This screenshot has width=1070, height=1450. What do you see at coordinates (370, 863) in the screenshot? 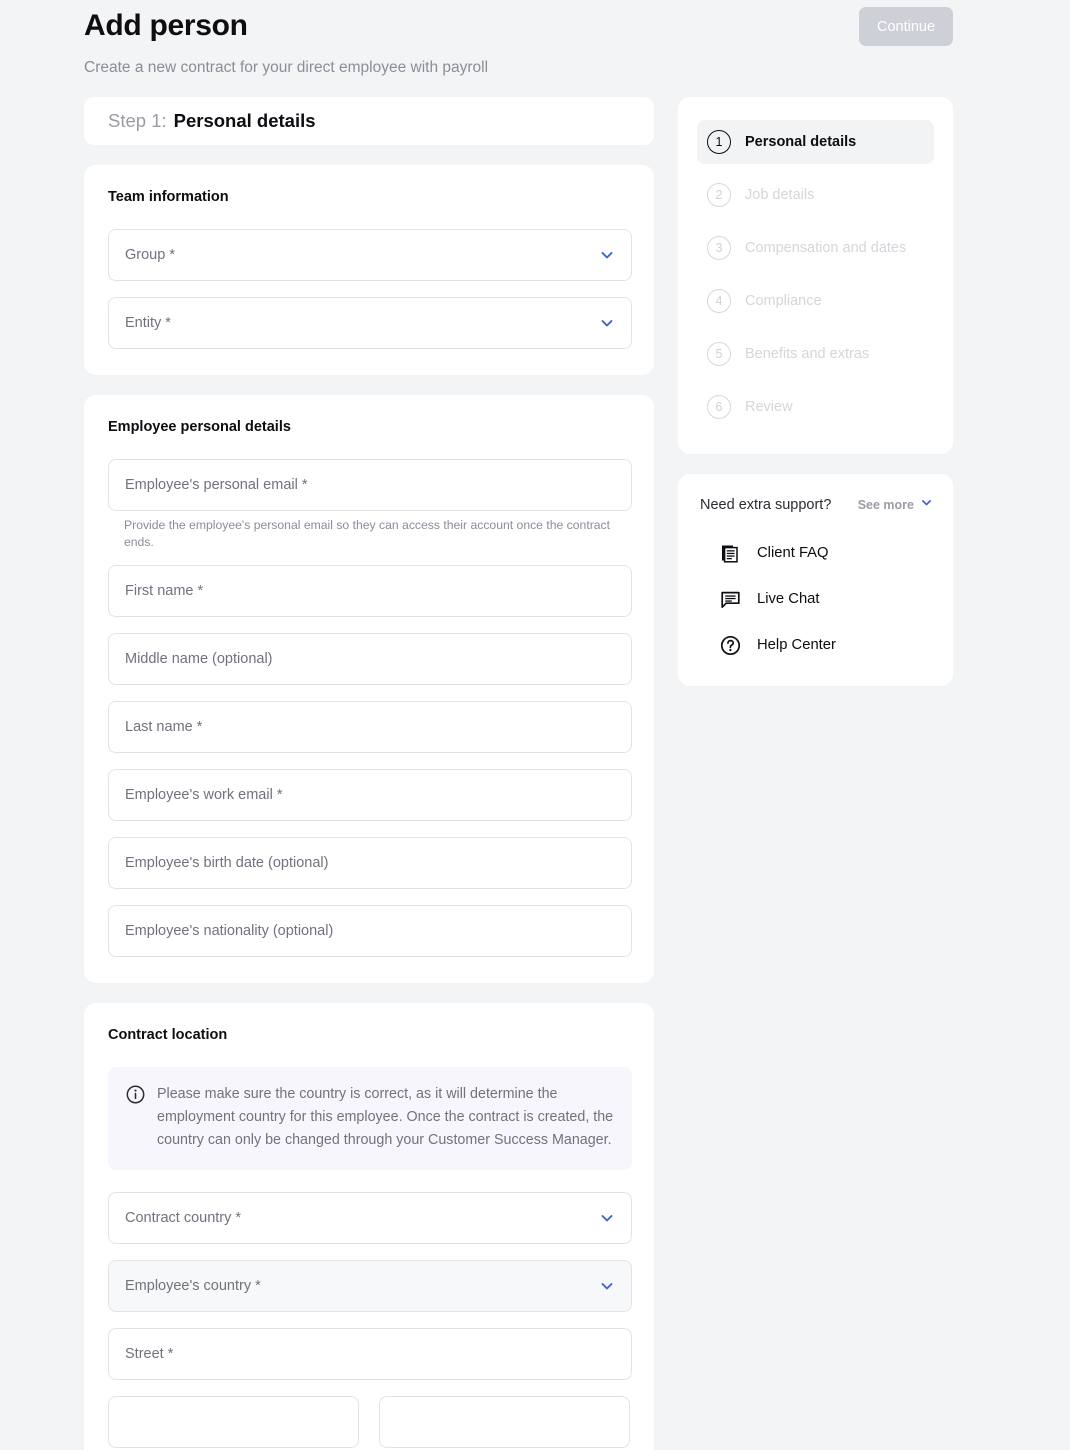
I see `birth-date-input: Employee's birth date (optional)` at bounding box center [370, 863].